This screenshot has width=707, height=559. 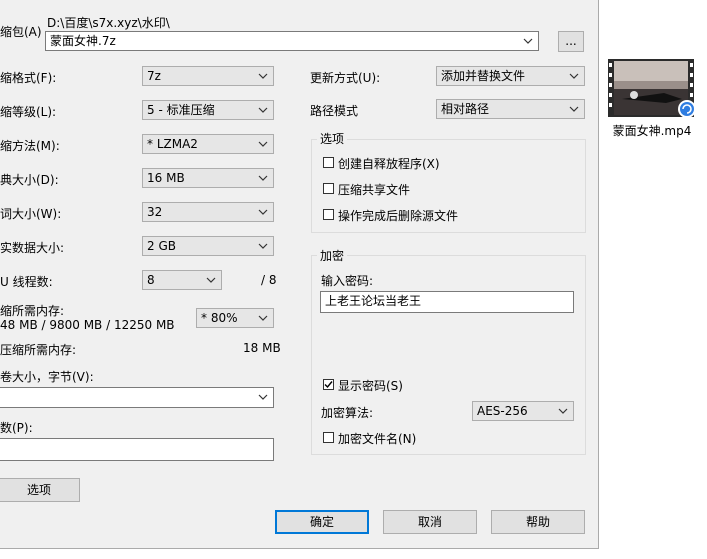 What do you see at coordinates (328, 162) in the screenshot?
I see `sfx-checkbox` at bounding box center [328, 162].